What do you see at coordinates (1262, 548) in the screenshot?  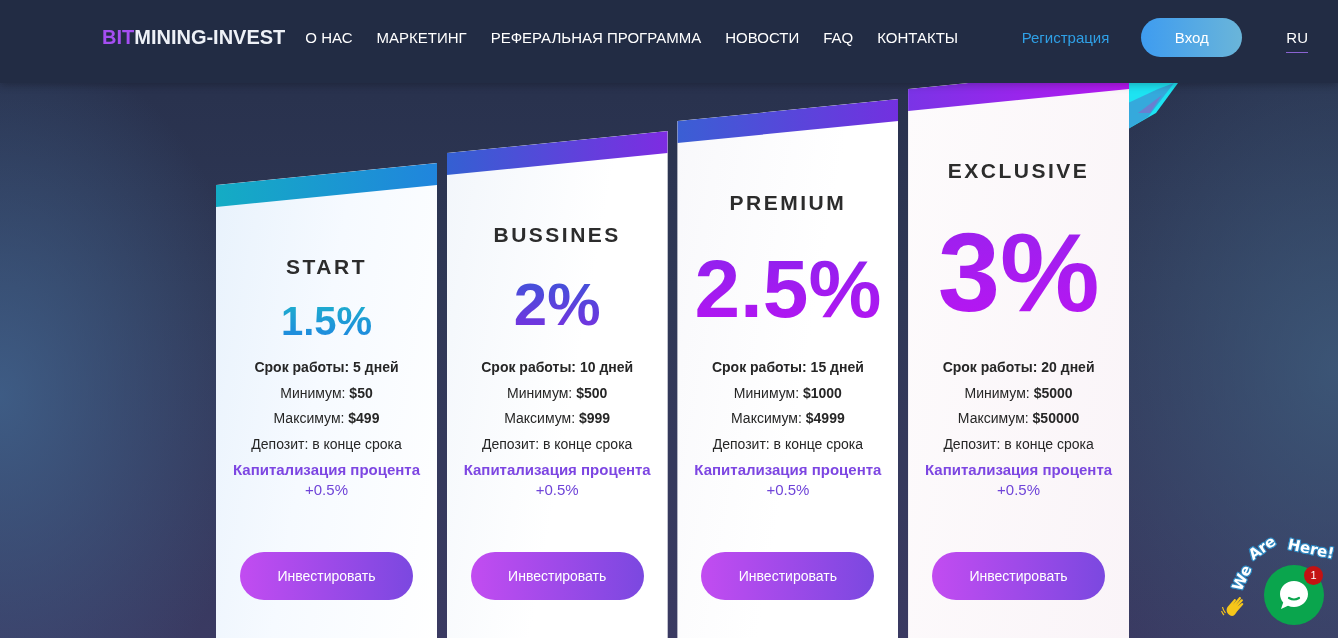 I see `greeting-word: Are` at bounding box center [1262, 548].